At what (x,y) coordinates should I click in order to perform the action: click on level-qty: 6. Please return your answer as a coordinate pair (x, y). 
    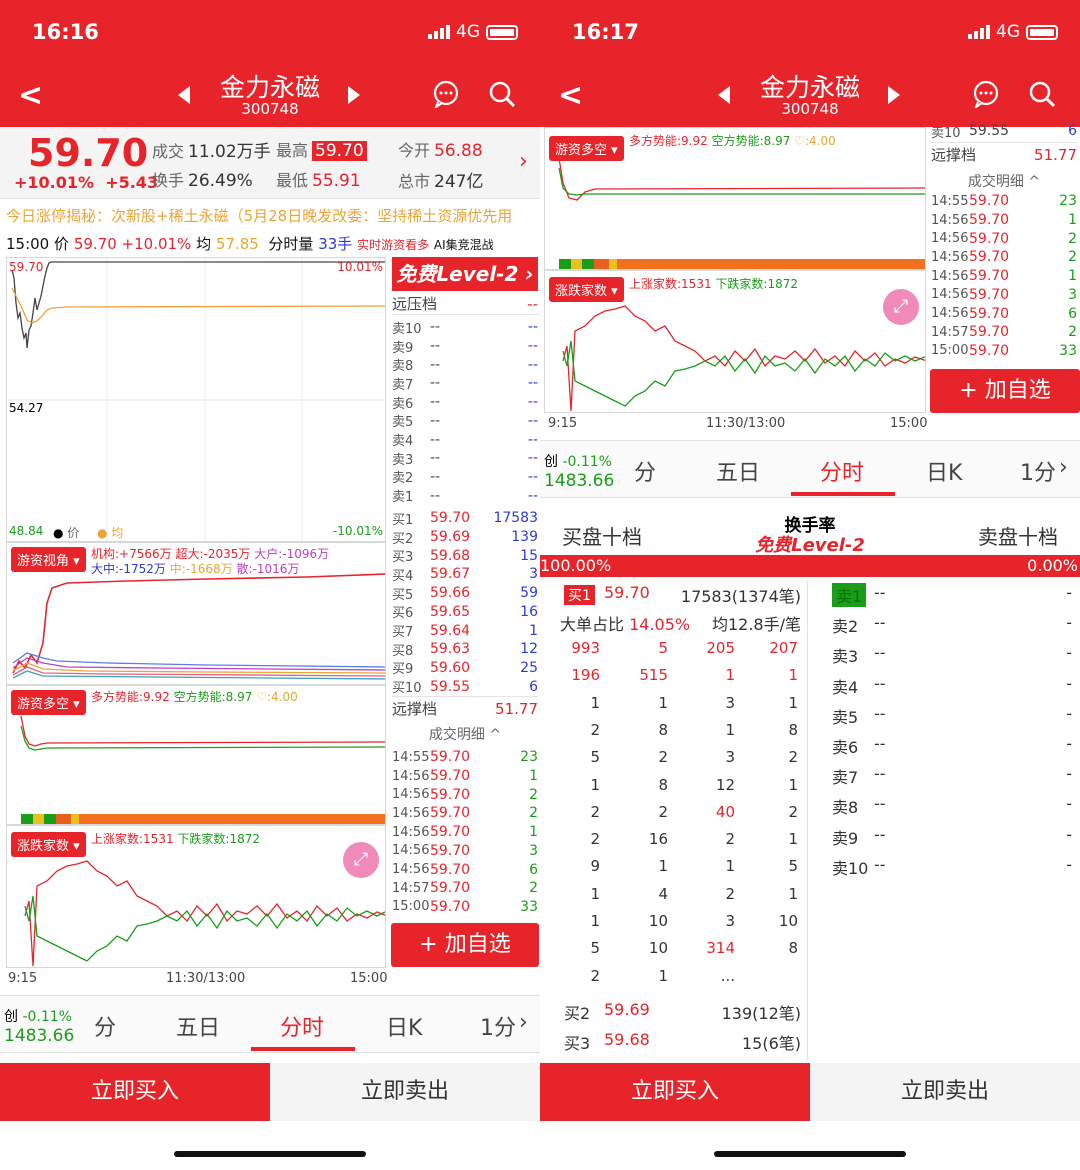
    Looking at the image, I should click on (533, 686).